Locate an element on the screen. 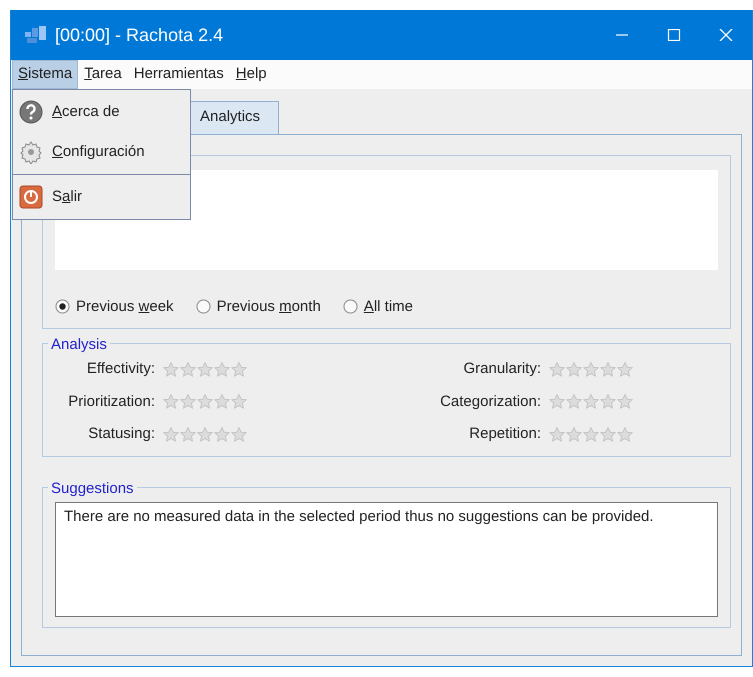  metric-label: Prioritization: is located at coordinates (111, 402).